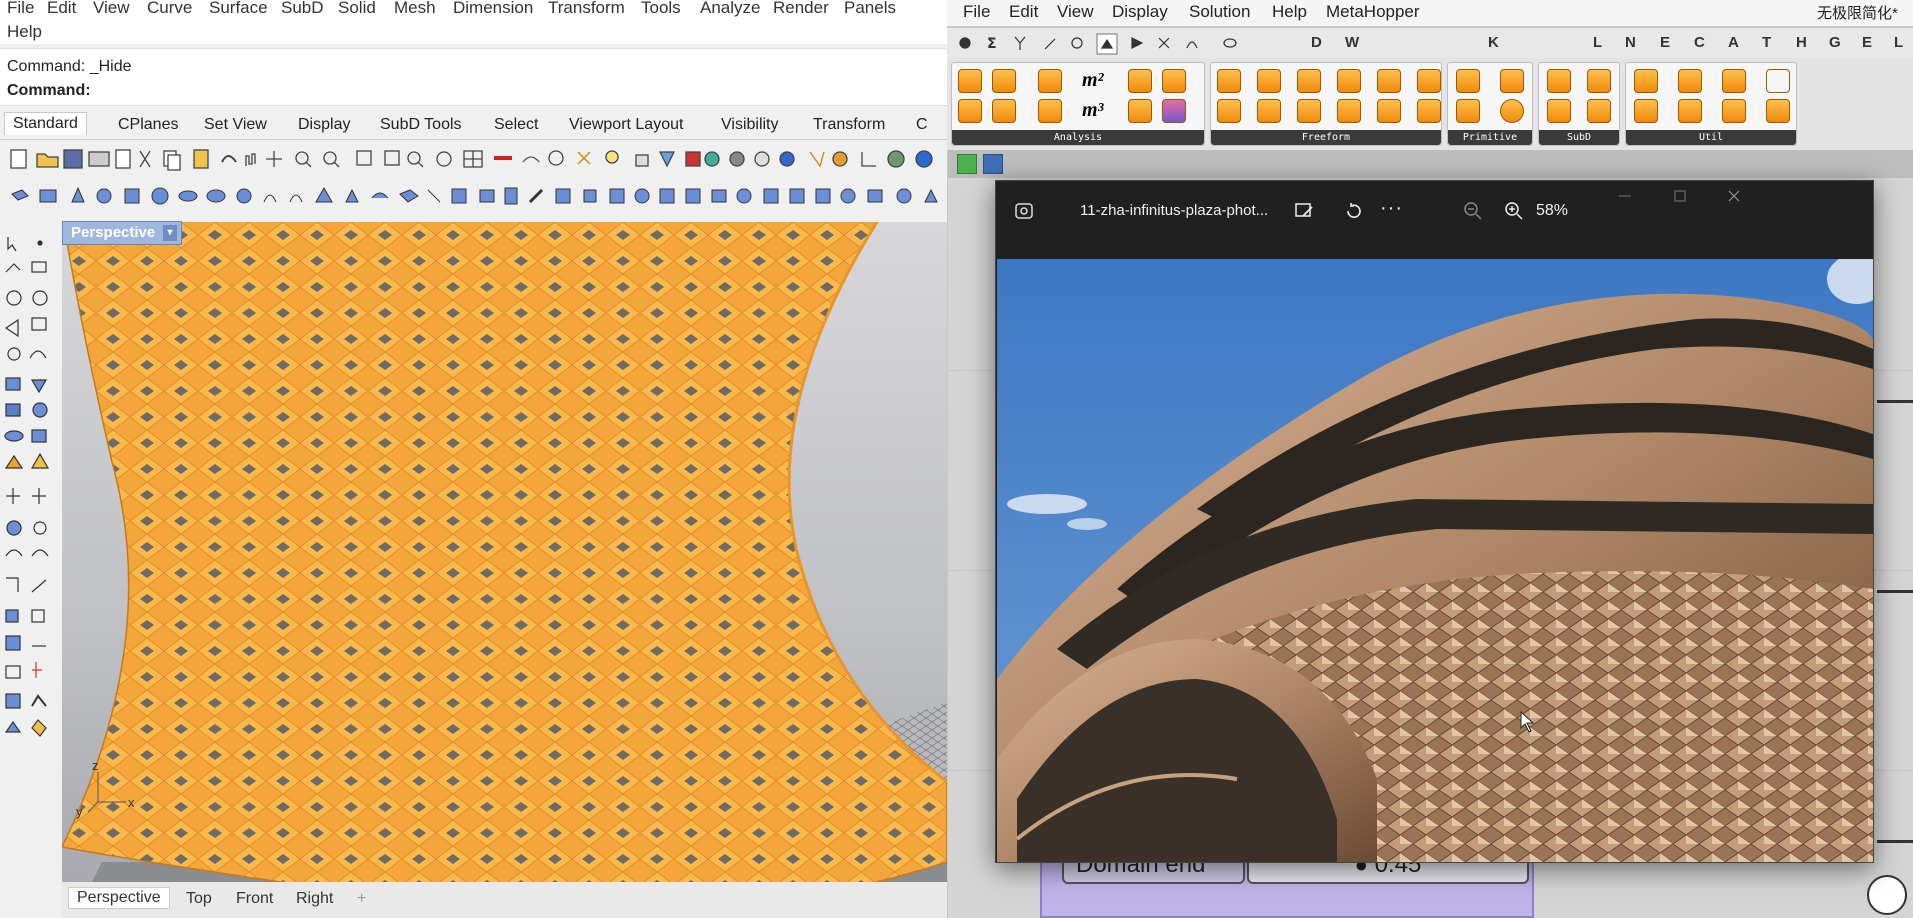 The image size is (1913, 918). Describe the element at coordinates (199, 899) in the screenshot. I see `vp-tab-top: Top` at that location.